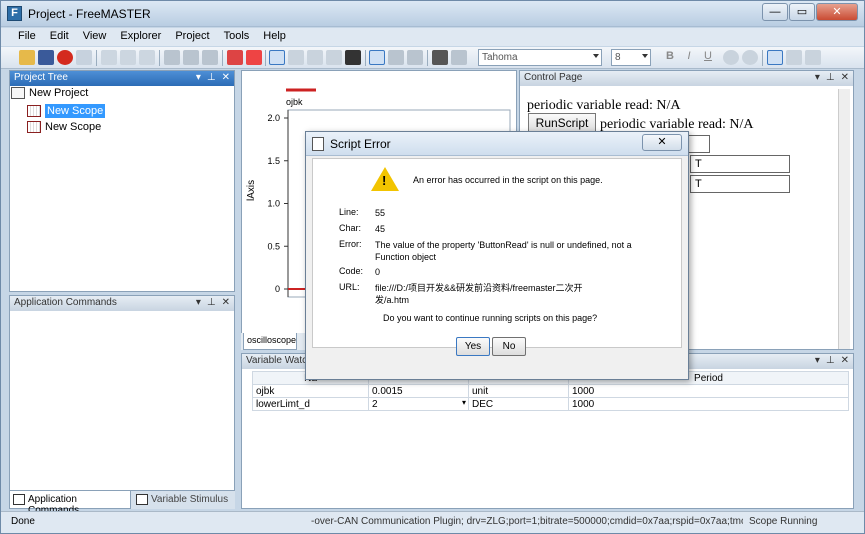 This screenshot has height=534, width=865. I want to click on cell-name: ojbk, so click(310, 391).